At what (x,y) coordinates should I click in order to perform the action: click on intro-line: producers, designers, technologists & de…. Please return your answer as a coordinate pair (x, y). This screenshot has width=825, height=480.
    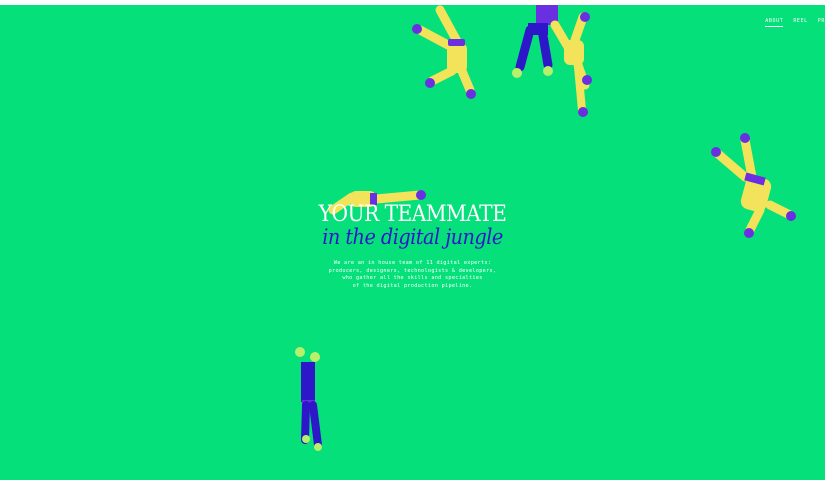
    Looking at the image, I should click on (412, 270).